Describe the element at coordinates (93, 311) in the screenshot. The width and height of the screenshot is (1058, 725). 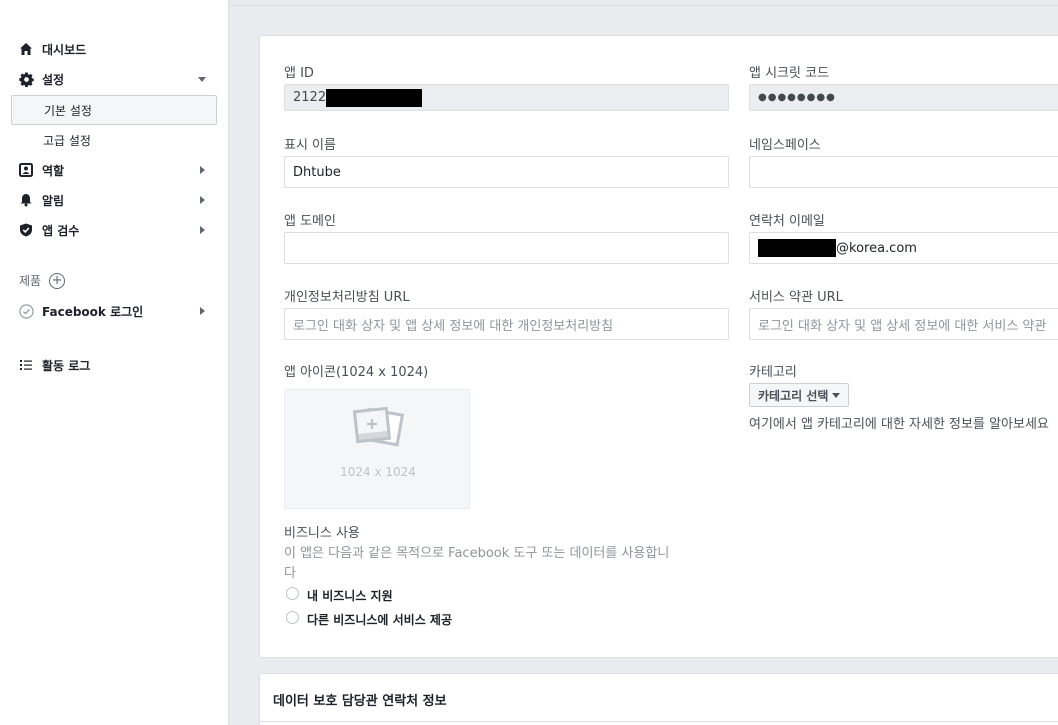
I see `sidebar-item-label: Facebook 로그인` at that location.